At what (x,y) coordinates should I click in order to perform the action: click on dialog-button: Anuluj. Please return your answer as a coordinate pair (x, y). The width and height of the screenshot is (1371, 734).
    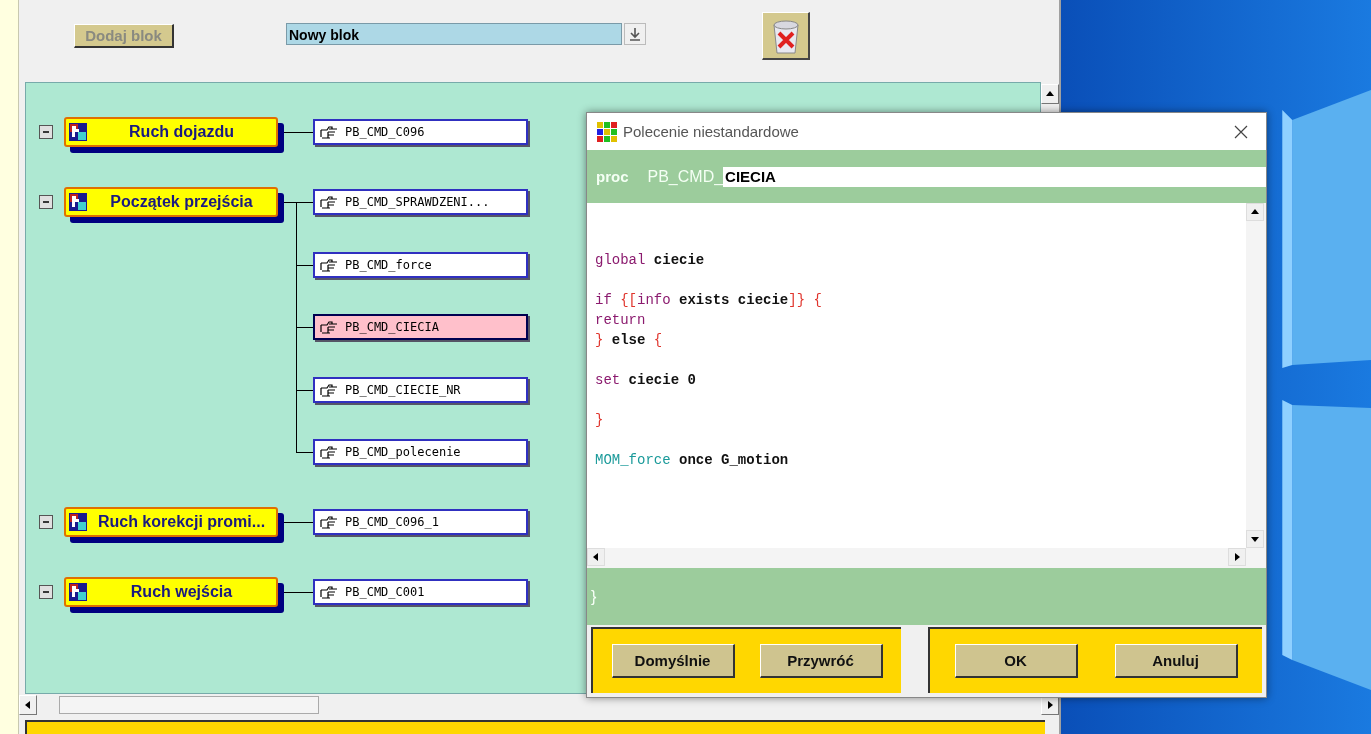
    Looking at the image, I should click on (1176, 661).